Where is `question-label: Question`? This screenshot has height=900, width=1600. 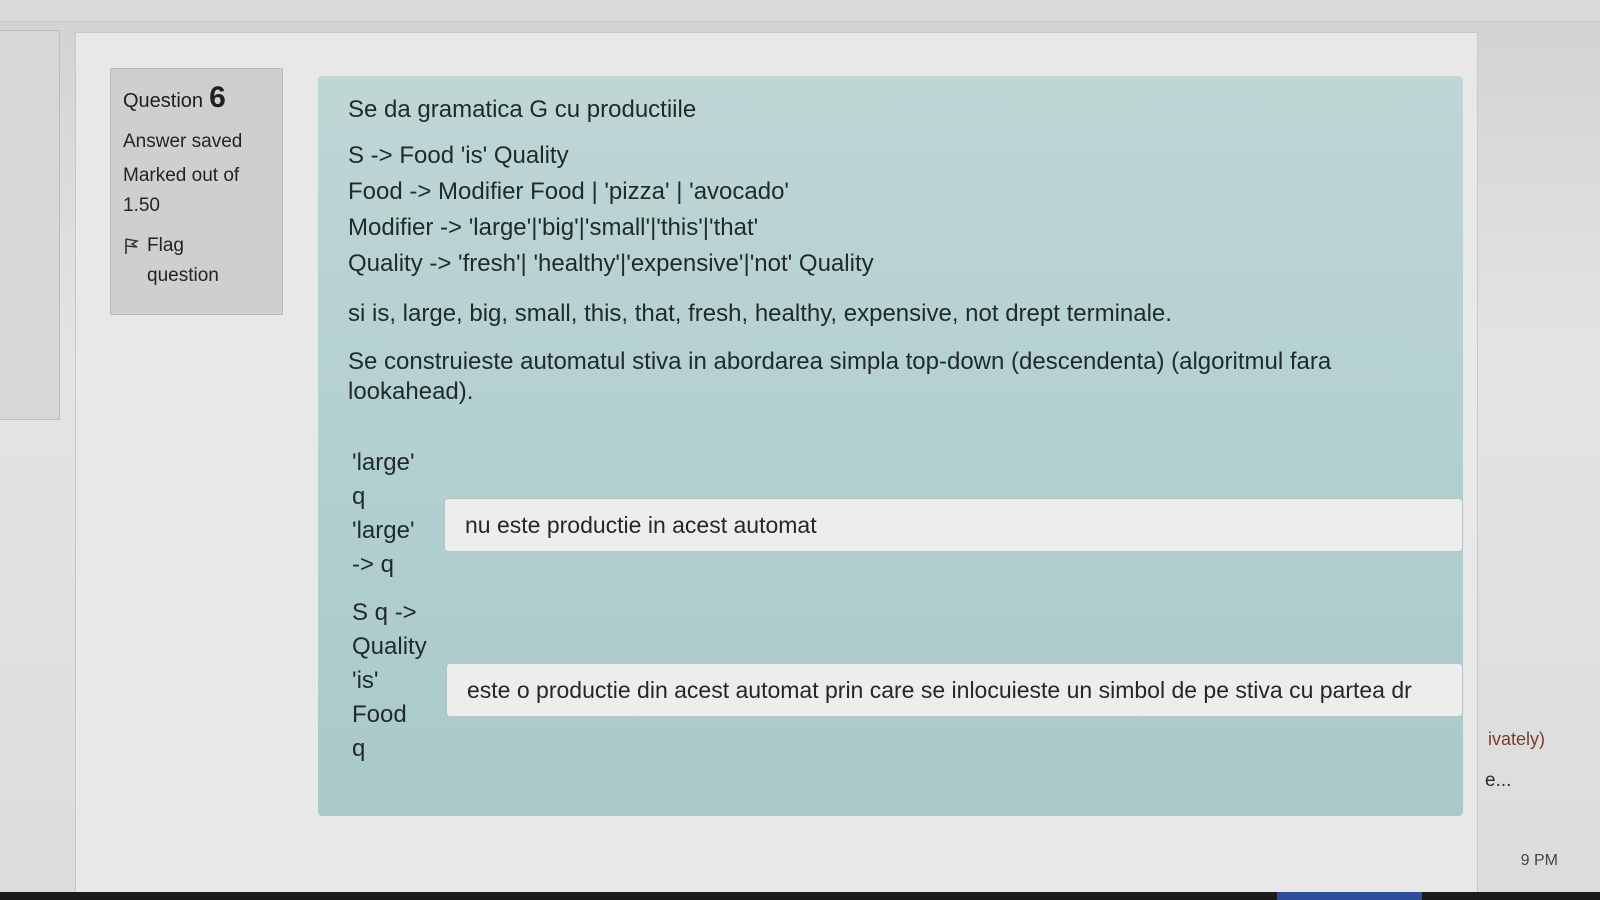
question-label: Question is located at coordinates (163, 101).